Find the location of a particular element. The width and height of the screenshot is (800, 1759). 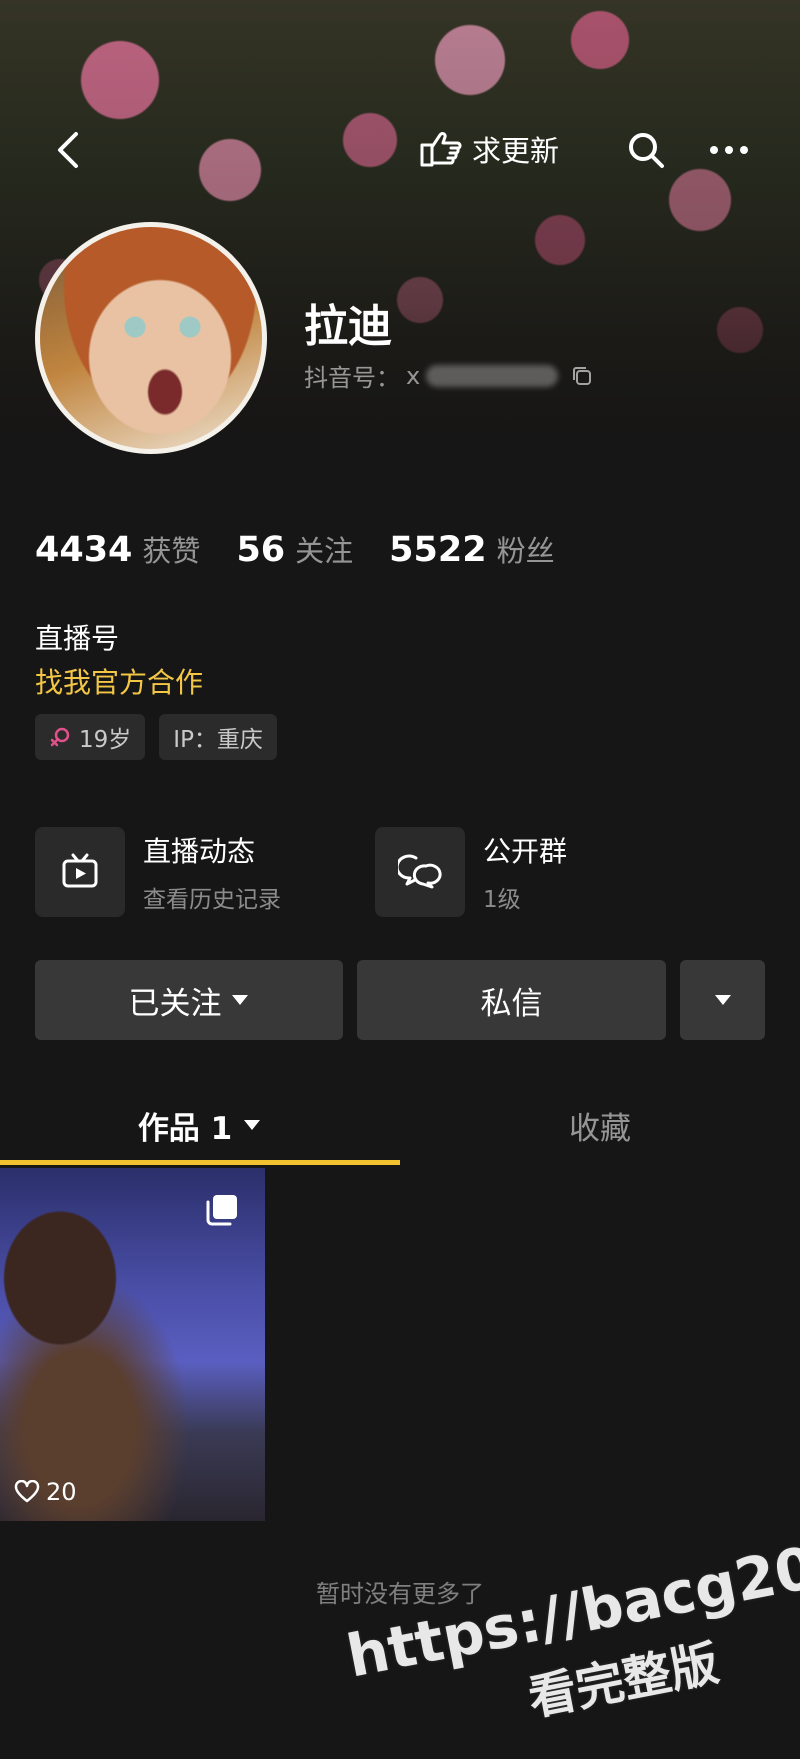

search-icon is located at coordinates (646, 150).